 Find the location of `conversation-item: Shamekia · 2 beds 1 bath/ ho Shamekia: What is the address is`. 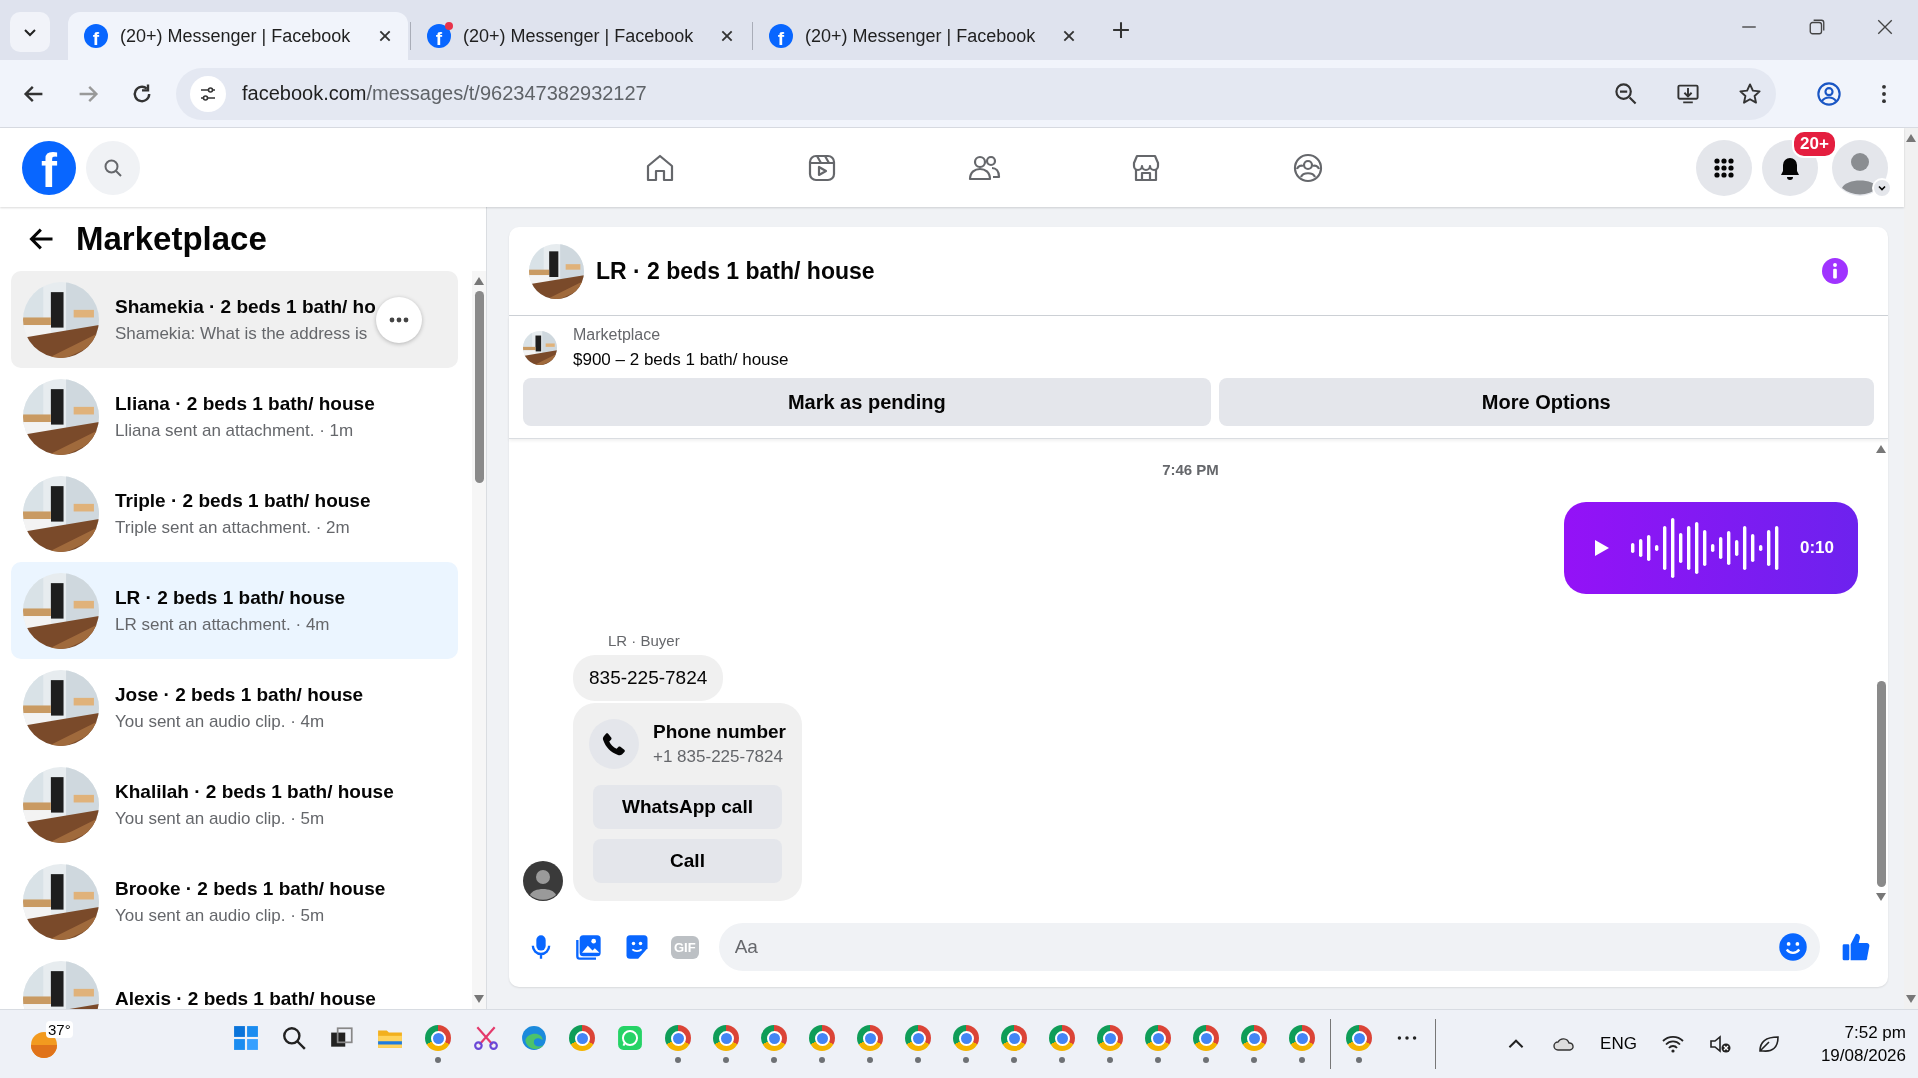

conversation-item: Shamekia · 2 beds 1 bath/ ho Shamekia: What is the address is is located at coordinates (234, 319).